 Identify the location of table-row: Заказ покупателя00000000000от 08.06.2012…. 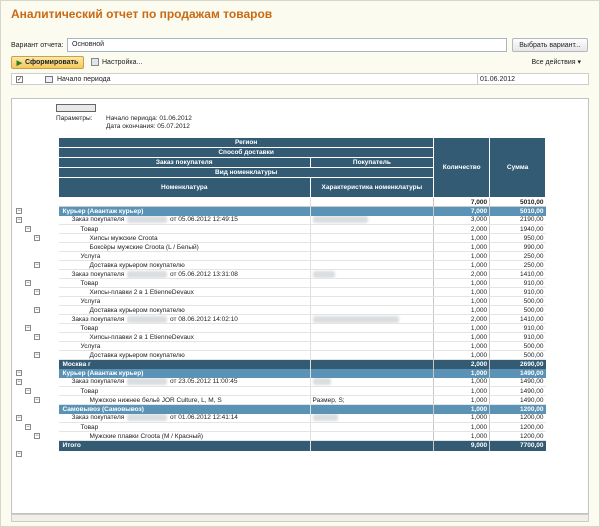
(302, 319).